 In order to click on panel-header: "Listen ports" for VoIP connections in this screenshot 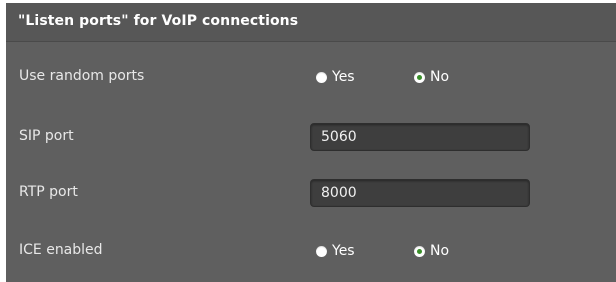, I will do `click(311, 22)`.